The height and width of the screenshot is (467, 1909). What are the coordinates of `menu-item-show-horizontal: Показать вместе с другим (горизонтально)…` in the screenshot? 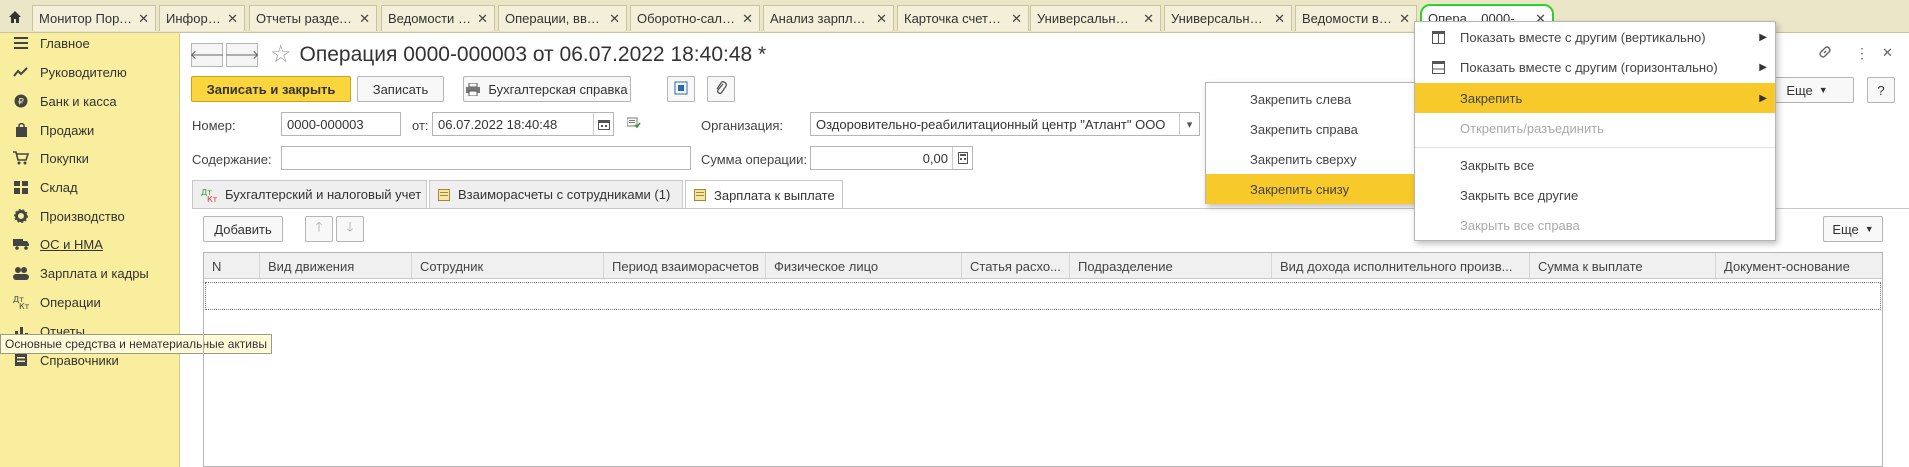 It's located at (1595, 67).